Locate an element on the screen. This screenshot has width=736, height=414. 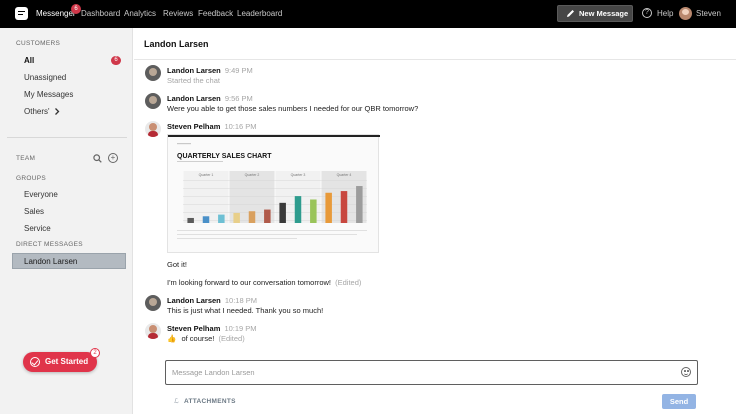
get-started-button: Get Started is located at coordinates (60, 362).